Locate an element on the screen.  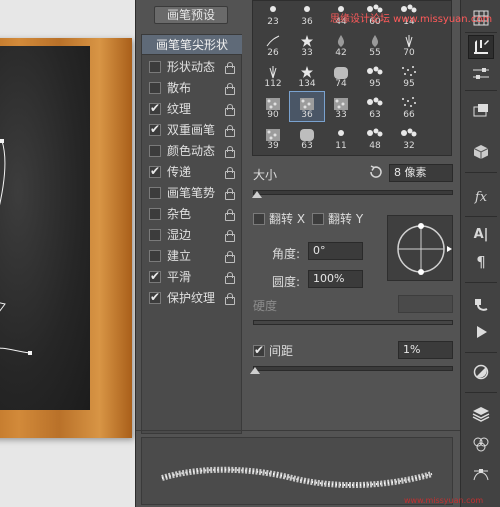
list-item-setting: 平滑 is located at coordinates (192, 276).